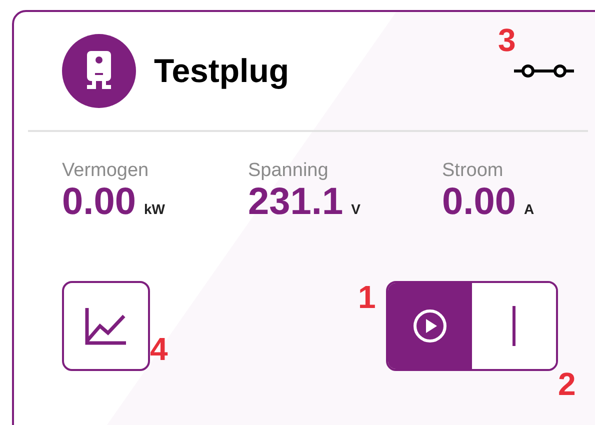 Image resolution: width=595 pixels, height=425 pixels. Describe the element at coordinates (544, 71) in the screenshot. I see `connection-icon` at that location.